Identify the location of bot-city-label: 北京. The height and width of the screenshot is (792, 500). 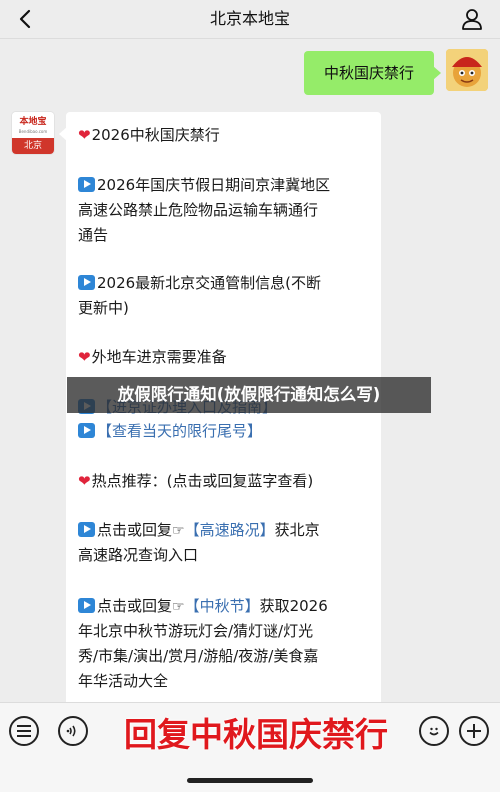
(33, 146).